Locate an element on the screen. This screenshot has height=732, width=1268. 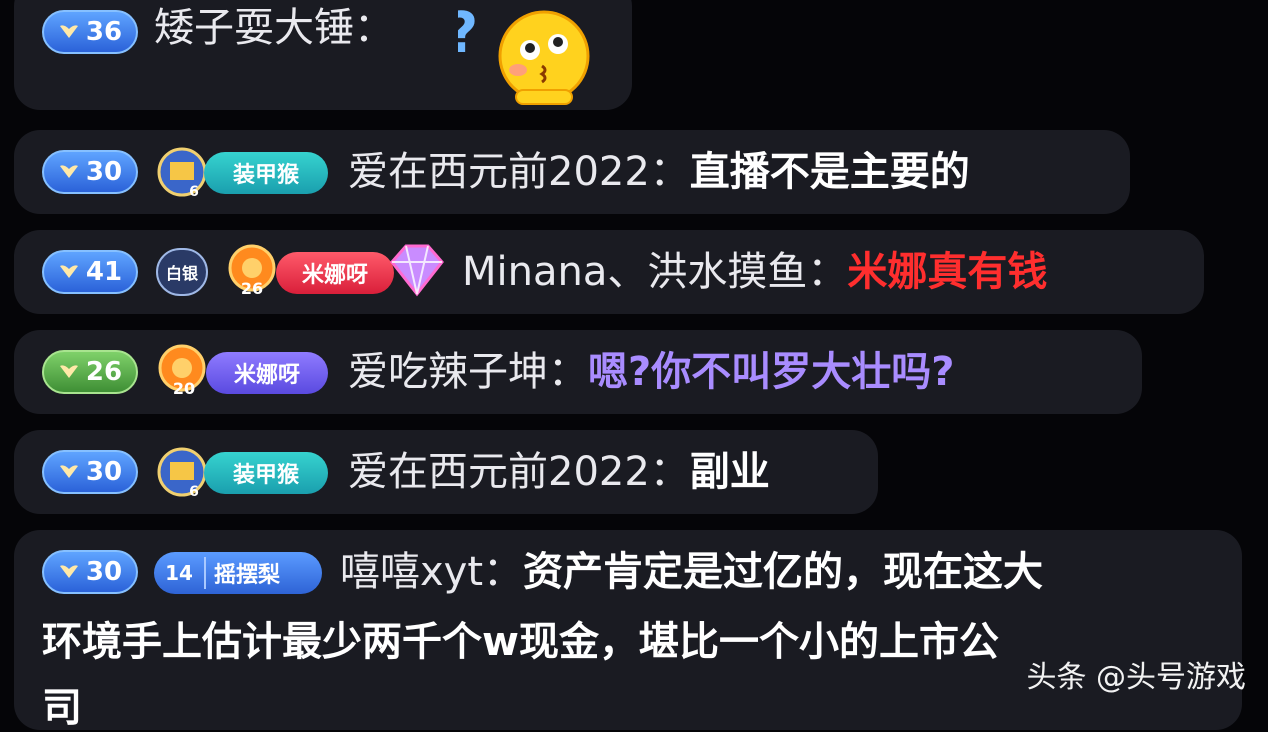
rank-badge-label: 白银 is located at coordinates (181, 273).